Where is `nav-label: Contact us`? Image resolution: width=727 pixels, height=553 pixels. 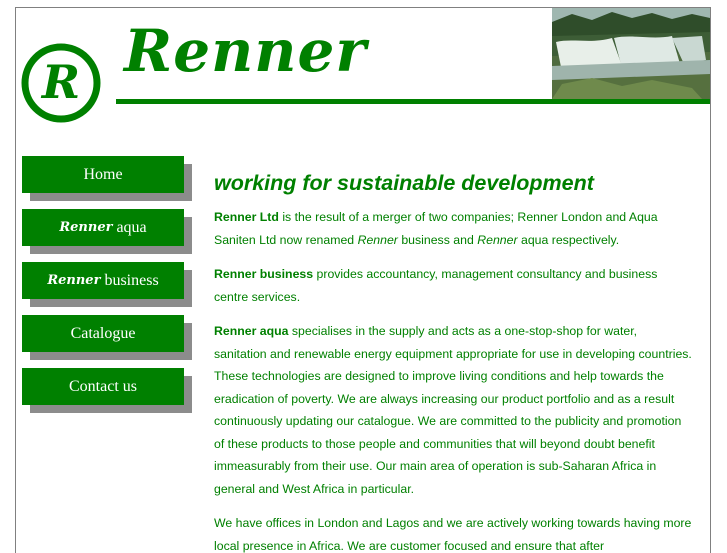 nav-label: Contact us is located at coordinates (103, 386).